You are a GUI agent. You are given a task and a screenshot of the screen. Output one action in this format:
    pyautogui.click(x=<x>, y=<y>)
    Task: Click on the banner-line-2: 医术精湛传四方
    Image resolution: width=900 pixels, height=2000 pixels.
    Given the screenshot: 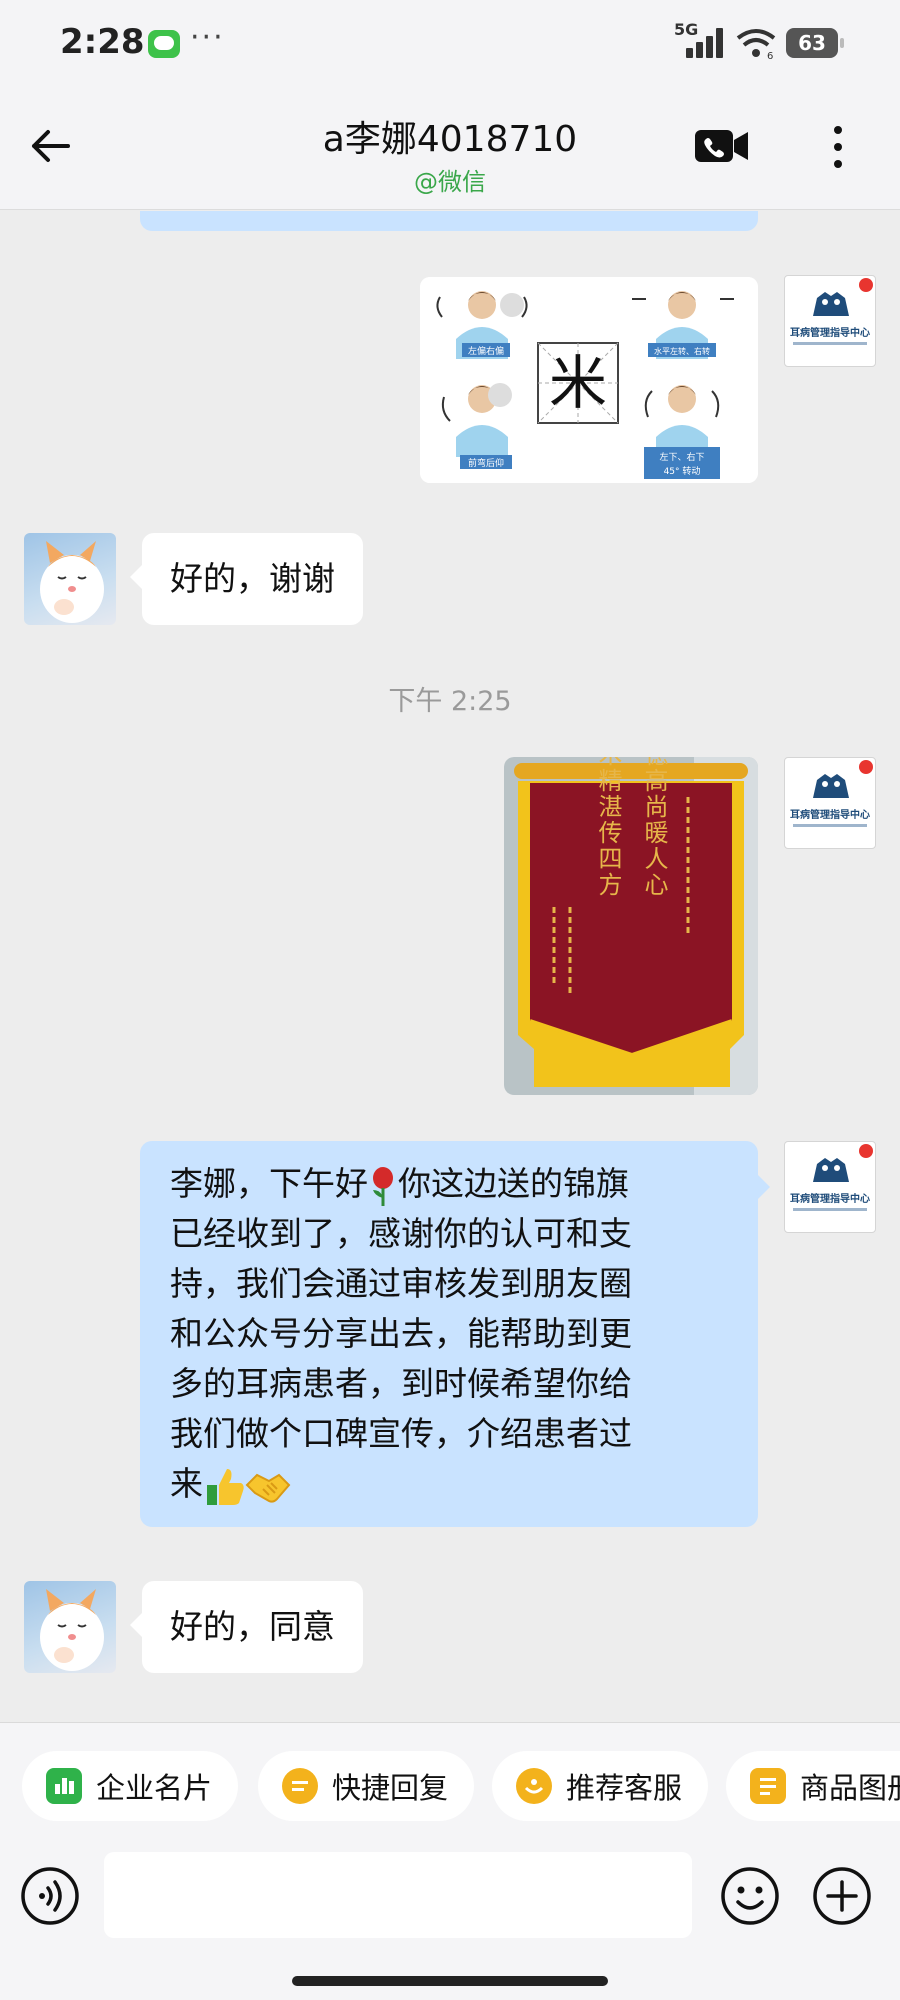 What is the action you would take?
    pyautogui.click(x=608, y=827)
    